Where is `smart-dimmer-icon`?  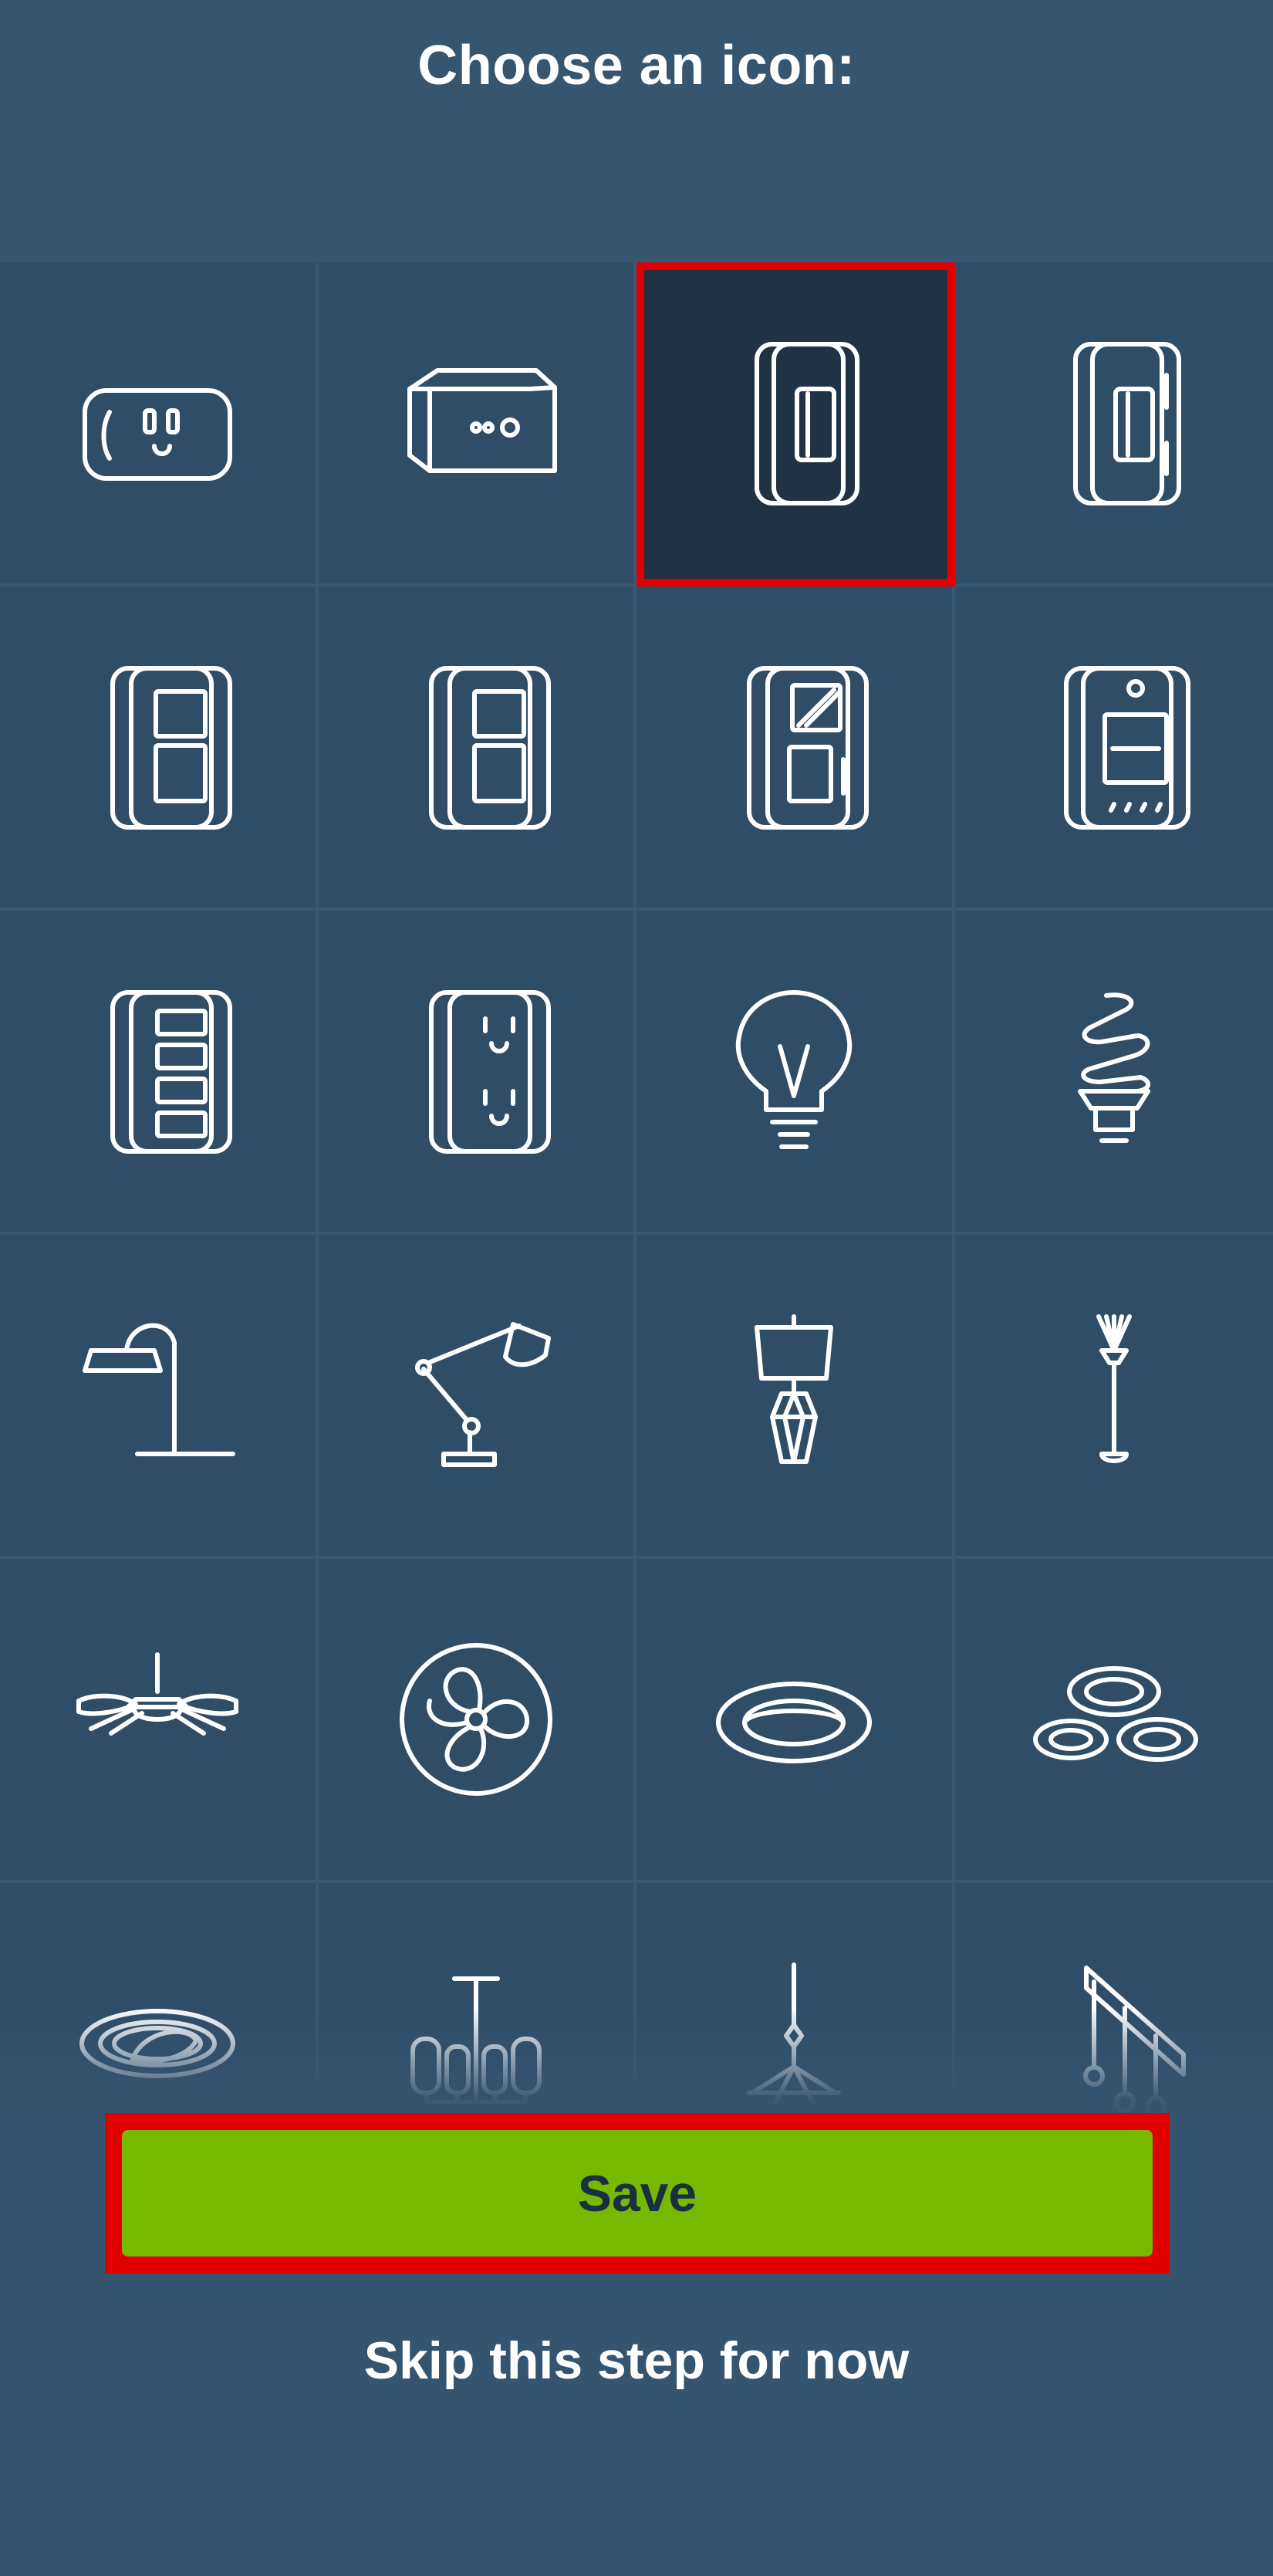
smart-dimmer-icon is located at coordinates (1126, 748).